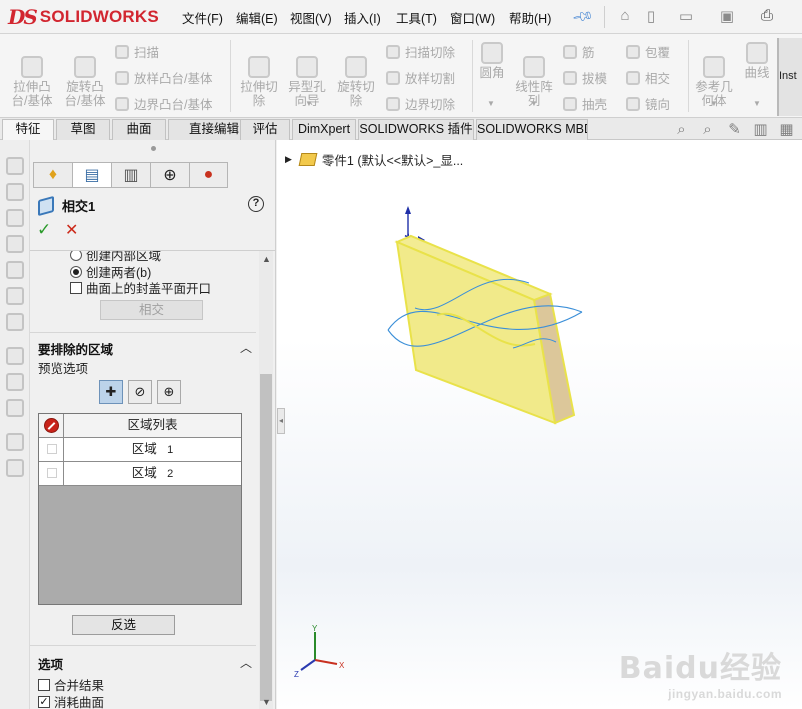  What do you see at coordinates (257, 17) in the screenshot?
I see `menu-edit: 编辑(E)` at bounding box center [257, 17].